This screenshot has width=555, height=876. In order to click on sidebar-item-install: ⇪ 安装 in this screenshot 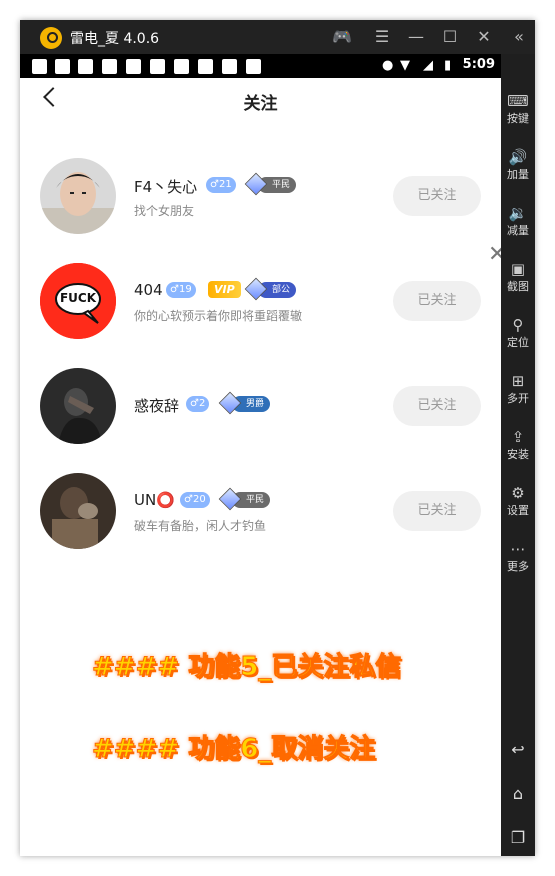, I will do `click(518, 445)`.